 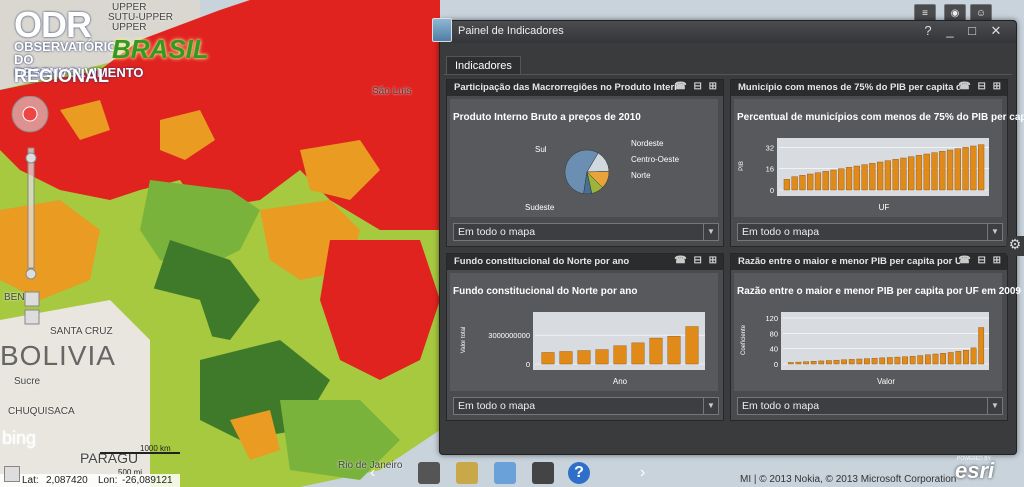 What do you see at coordinates (620, 381) in the screenshot?
I see `x-axis-label: Ano` at bounding box center [620, 381].